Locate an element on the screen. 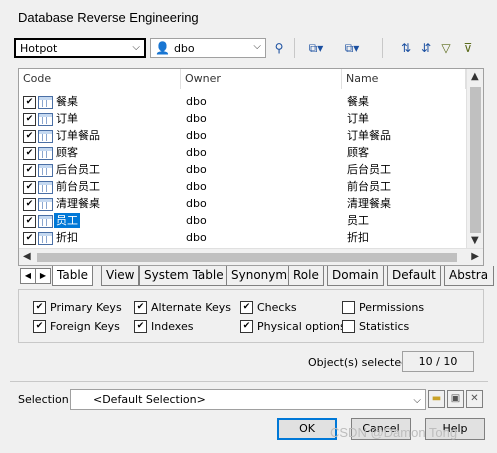  scroll-right-icon: ▶ is located at coordinates (475, 256).